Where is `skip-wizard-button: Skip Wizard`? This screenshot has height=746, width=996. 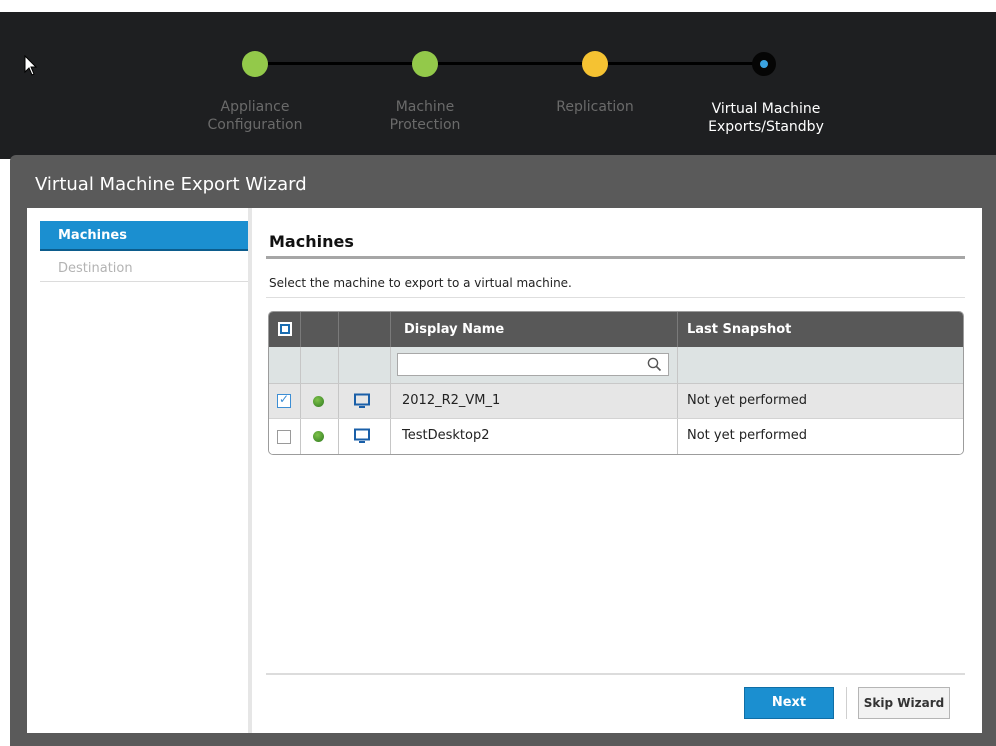 skip-wizard-button: Skip Wizard is located at coordinates (904, 703).